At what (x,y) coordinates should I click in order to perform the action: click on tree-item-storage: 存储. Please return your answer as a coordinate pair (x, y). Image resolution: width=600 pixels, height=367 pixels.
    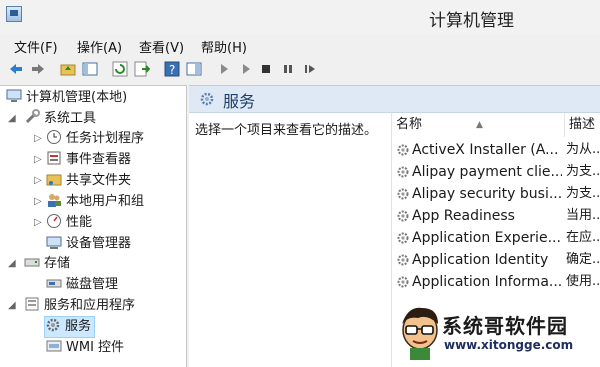
    Looking at the image, I should click on (47, 264).